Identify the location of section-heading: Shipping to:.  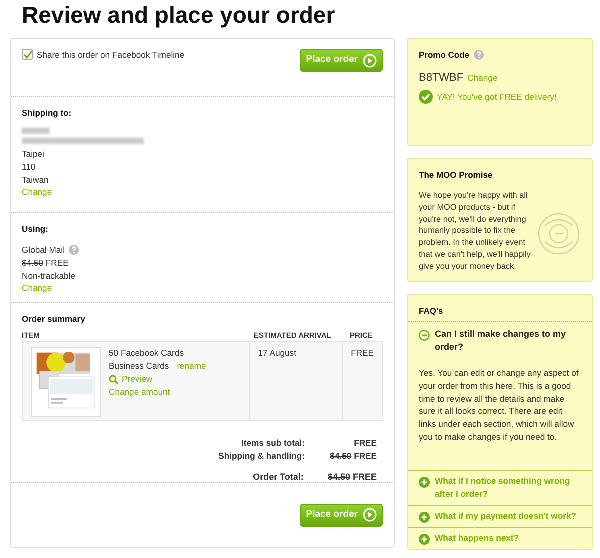
(47, 113).